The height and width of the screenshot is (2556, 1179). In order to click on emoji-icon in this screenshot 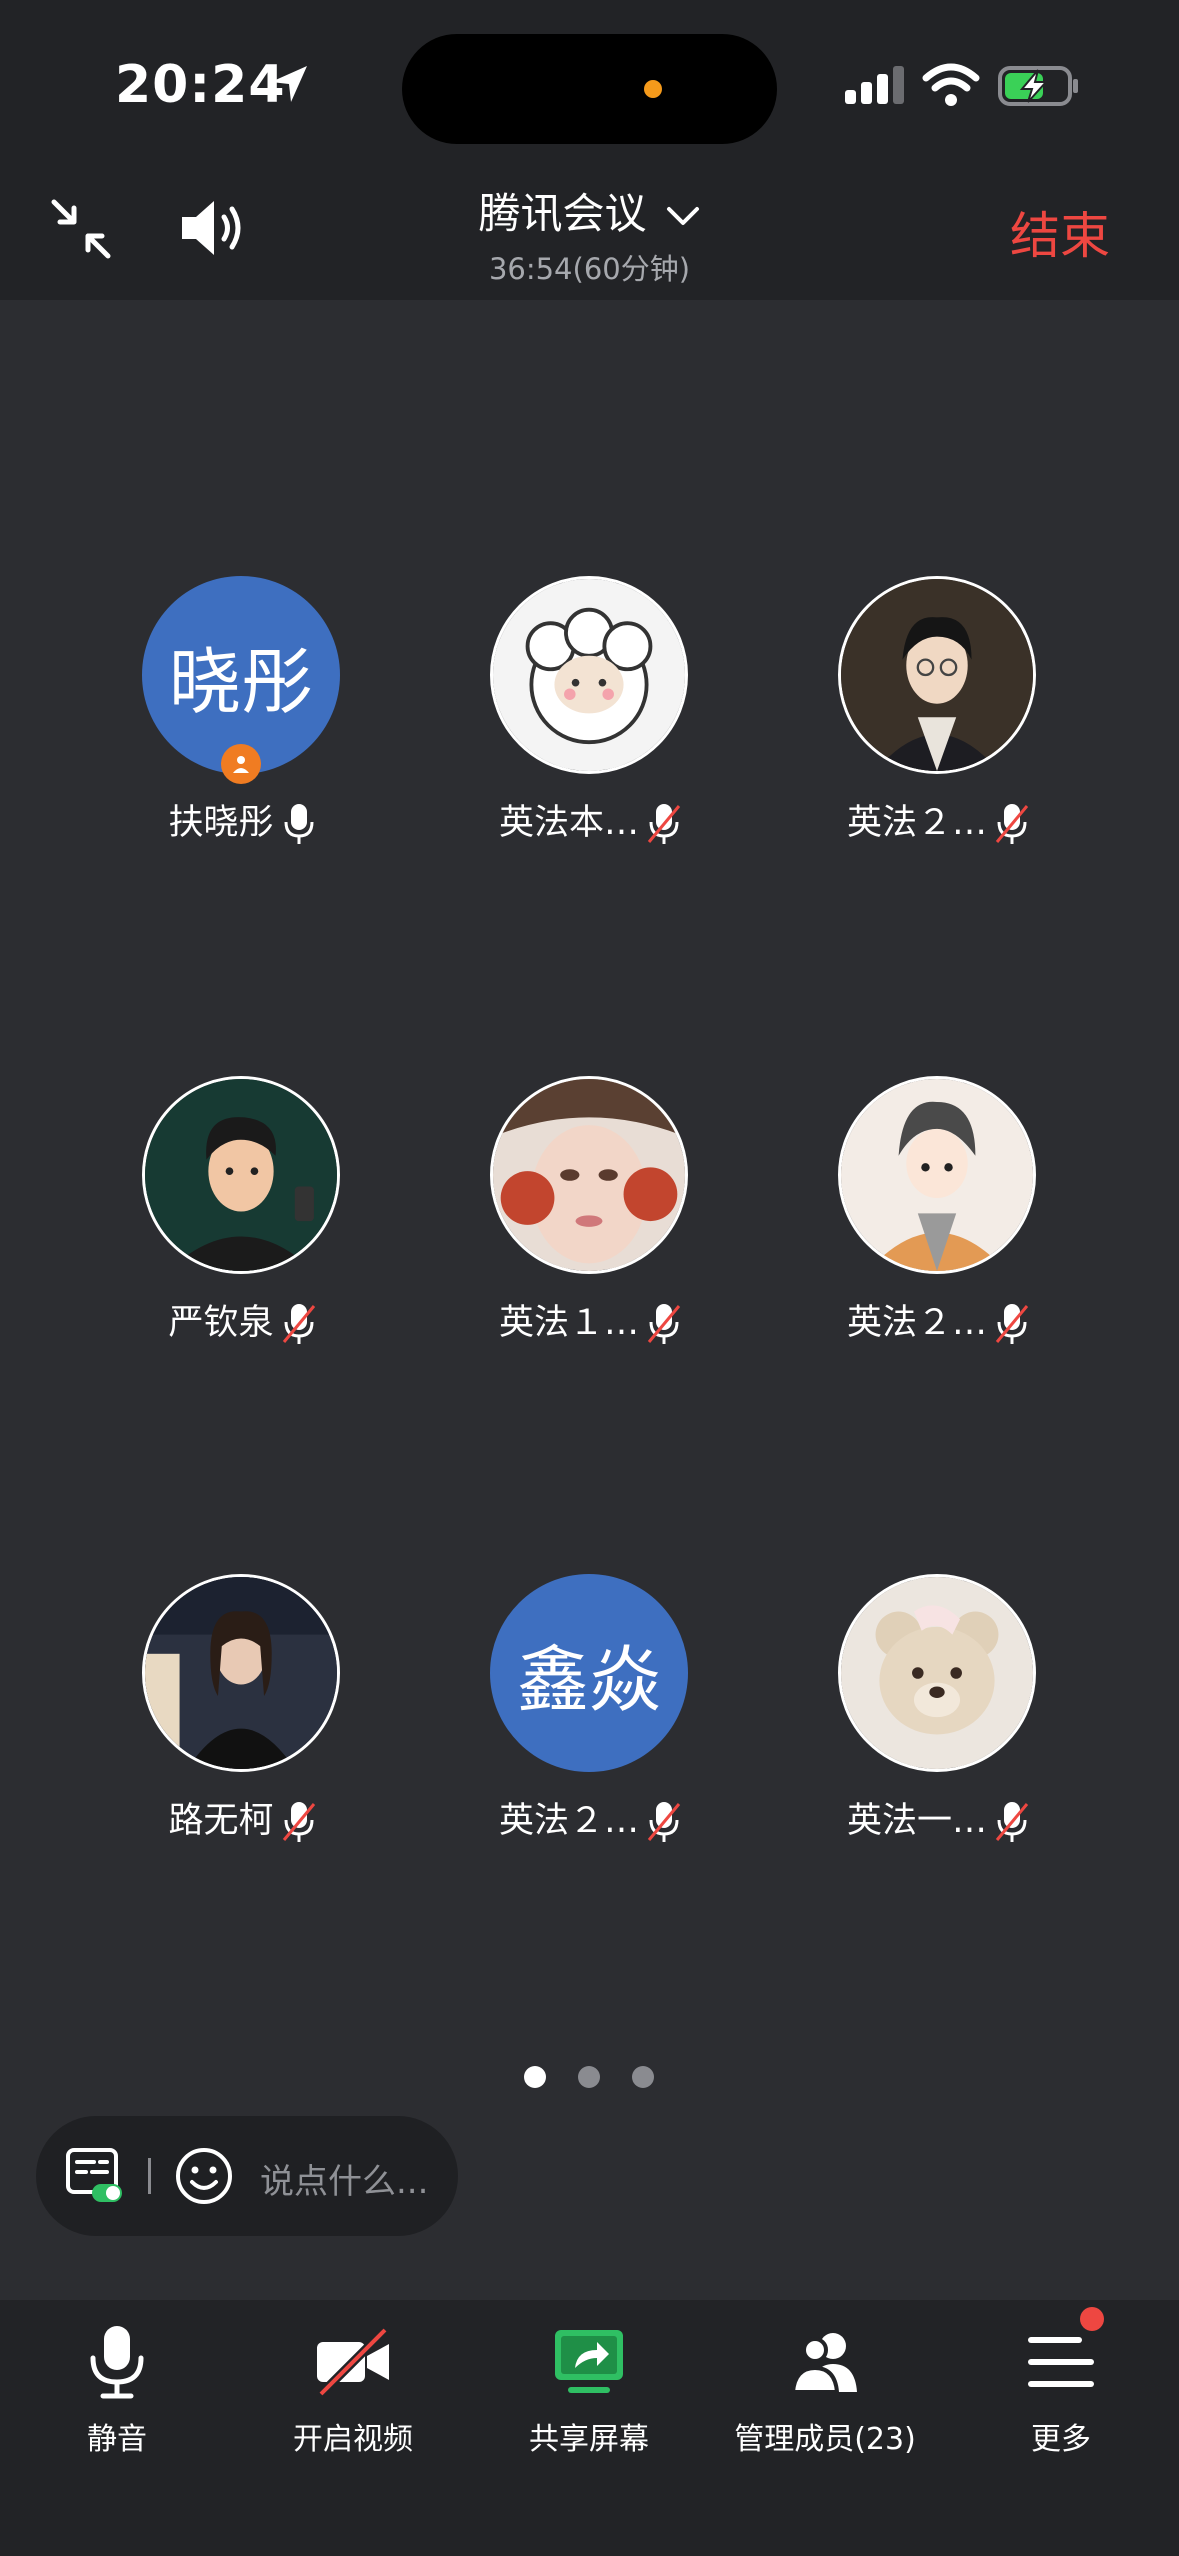, I will do `click(204, 2176)`.